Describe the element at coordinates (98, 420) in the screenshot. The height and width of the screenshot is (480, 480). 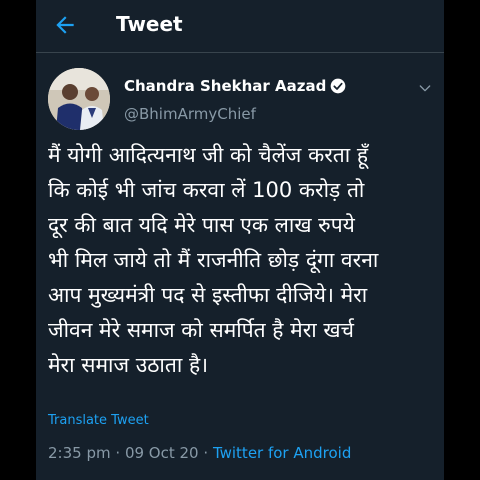
I see `translate-tweet-link: Translate Tweet` at that location.